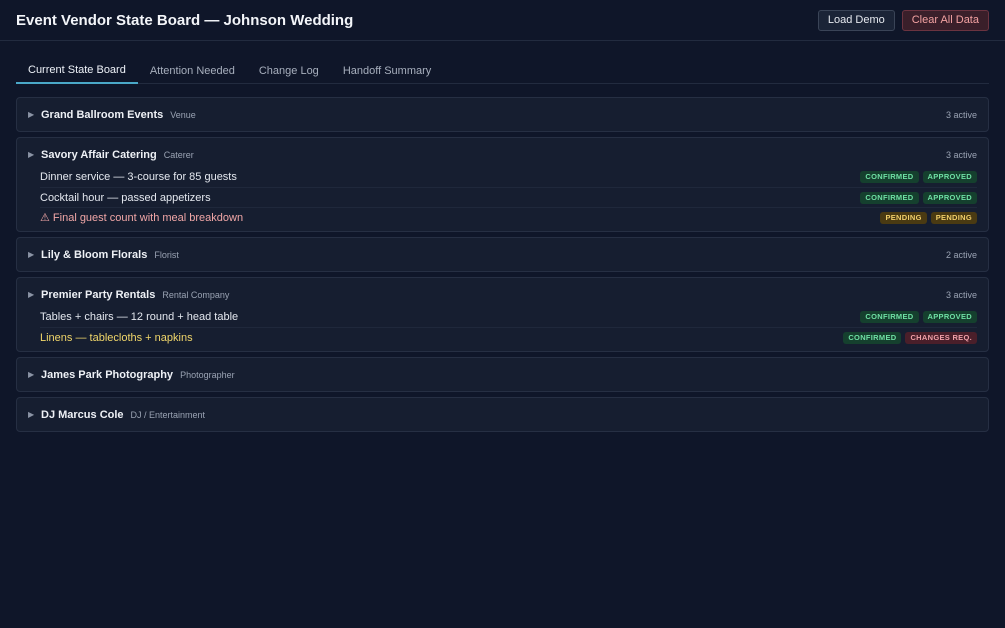 Image resolution: width=1005 pixels, height=628 pixels. What do you see at coordinates (166, 254) in the screenshot?
I see `vendor-type: Florist` at bounding box center [166, 254].